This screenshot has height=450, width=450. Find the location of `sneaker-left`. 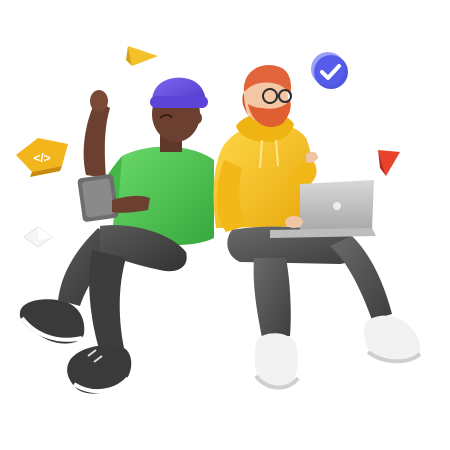

sneaker-left is located at coordinates (277, 361).